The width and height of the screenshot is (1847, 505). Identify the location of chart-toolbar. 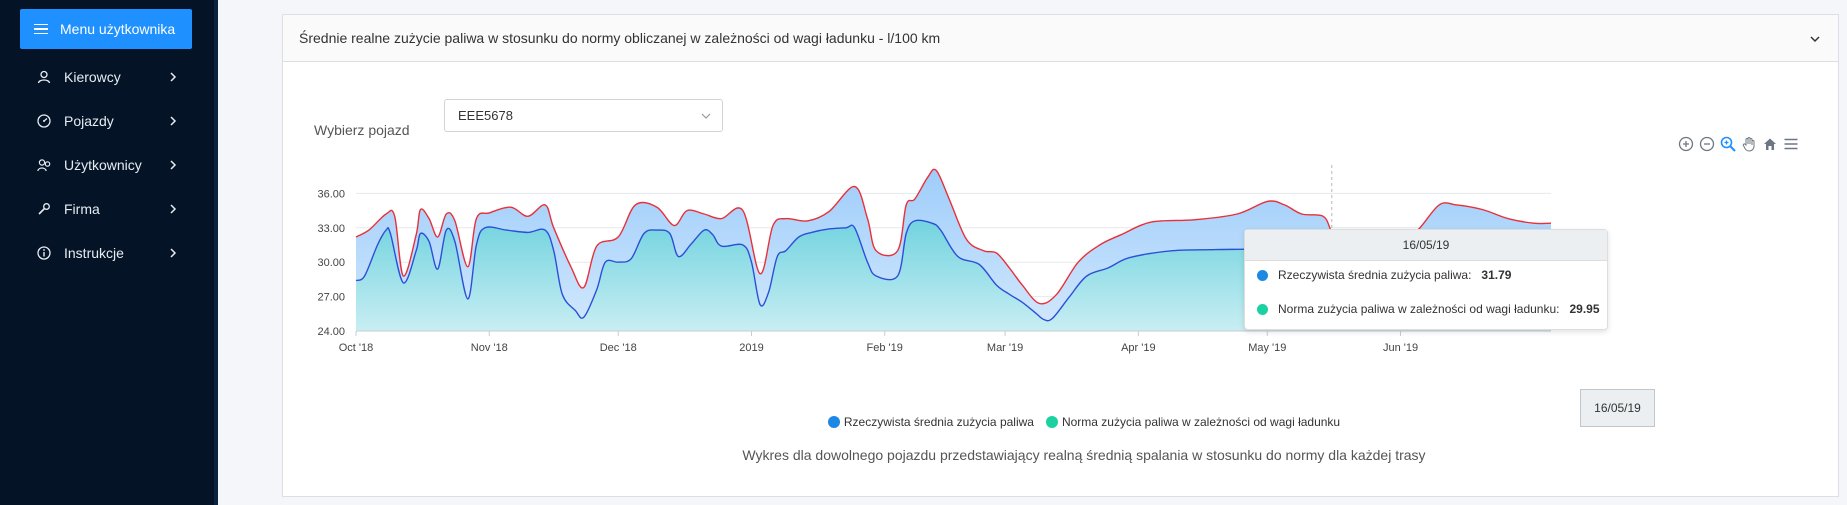
(1738, 145).